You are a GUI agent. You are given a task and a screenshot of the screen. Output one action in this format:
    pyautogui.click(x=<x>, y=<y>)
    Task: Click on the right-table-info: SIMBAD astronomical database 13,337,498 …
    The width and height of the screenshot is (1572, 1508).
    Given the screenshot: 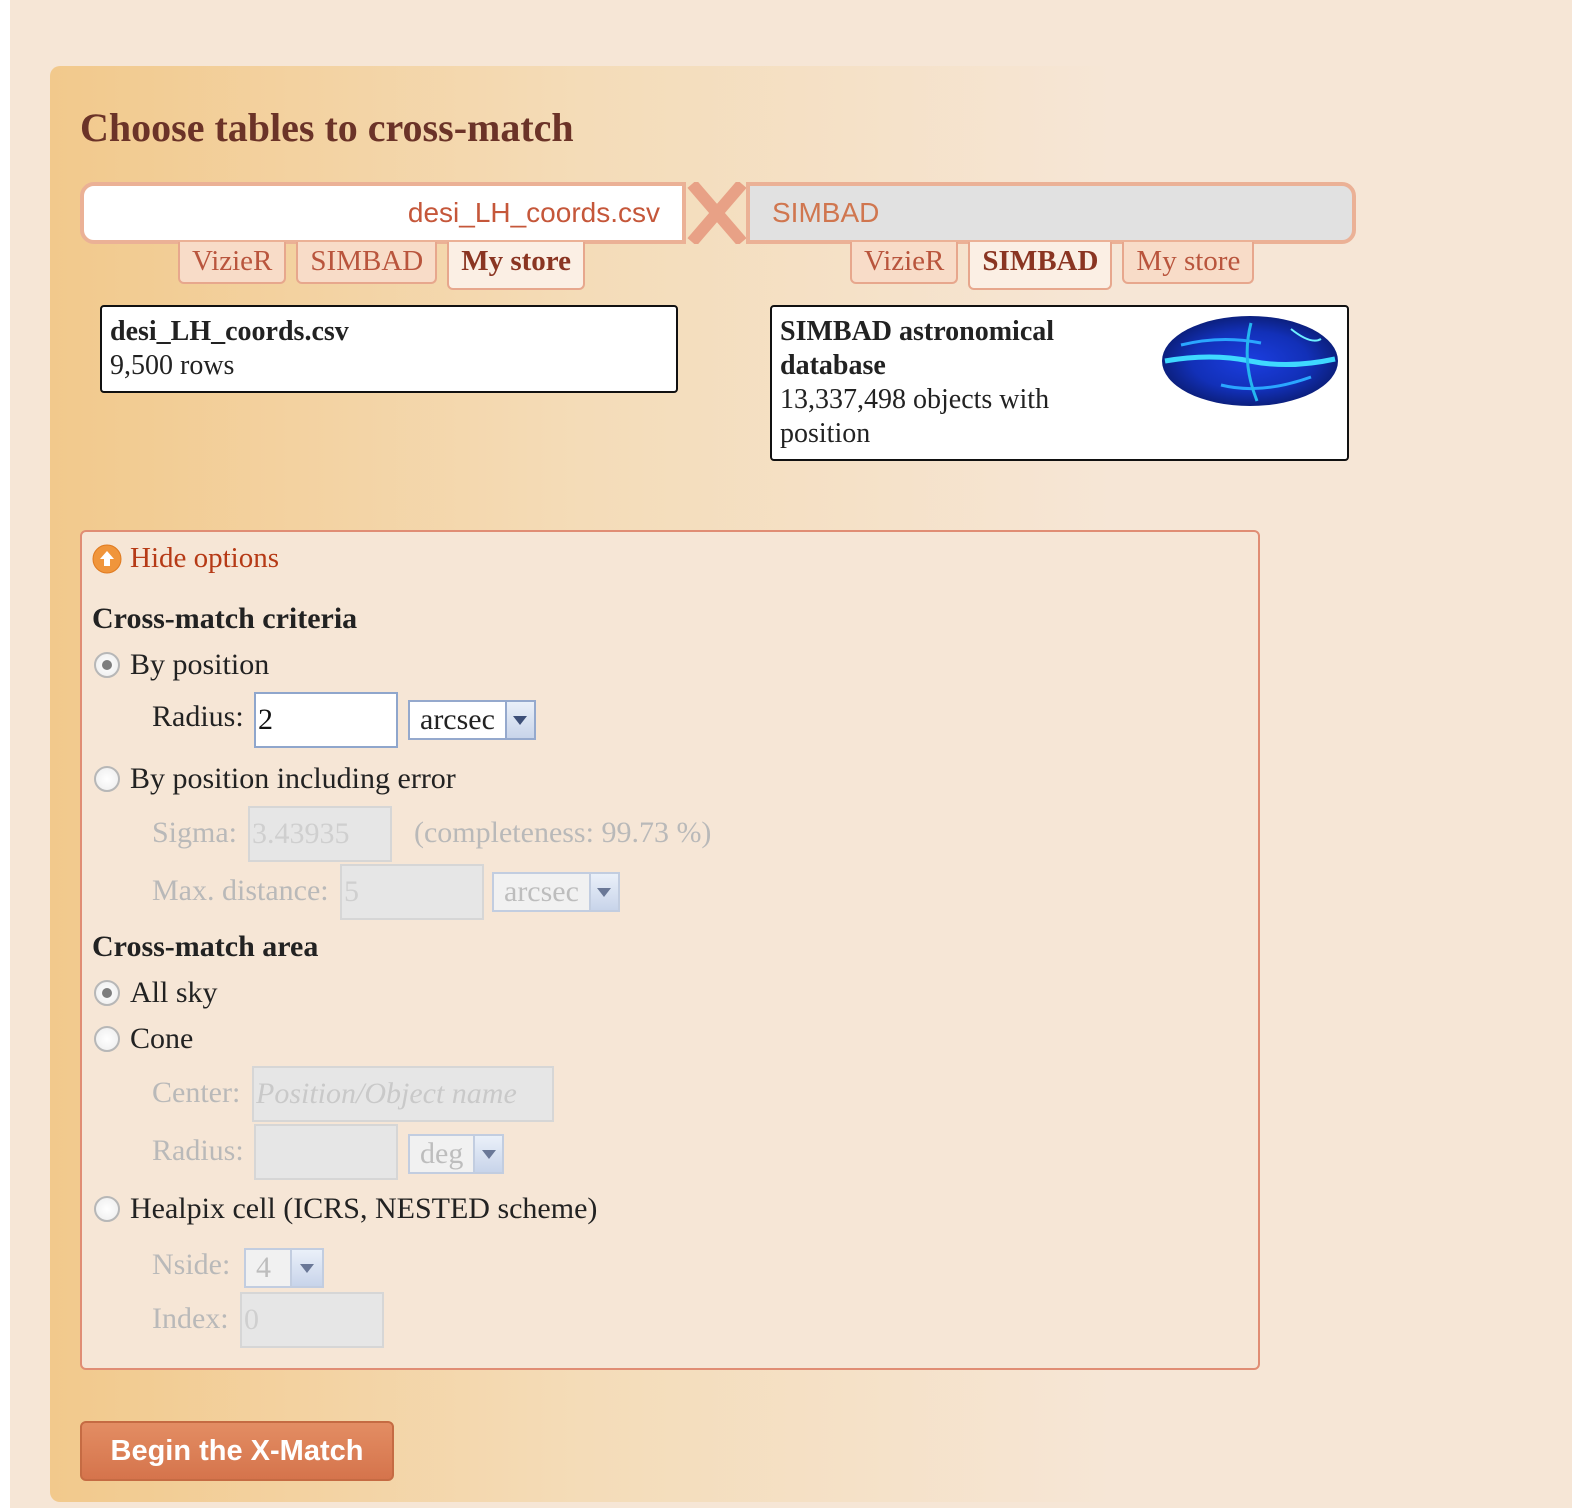 What is the action you would take?
    pyautogui.click(x=1059, y=383)
    